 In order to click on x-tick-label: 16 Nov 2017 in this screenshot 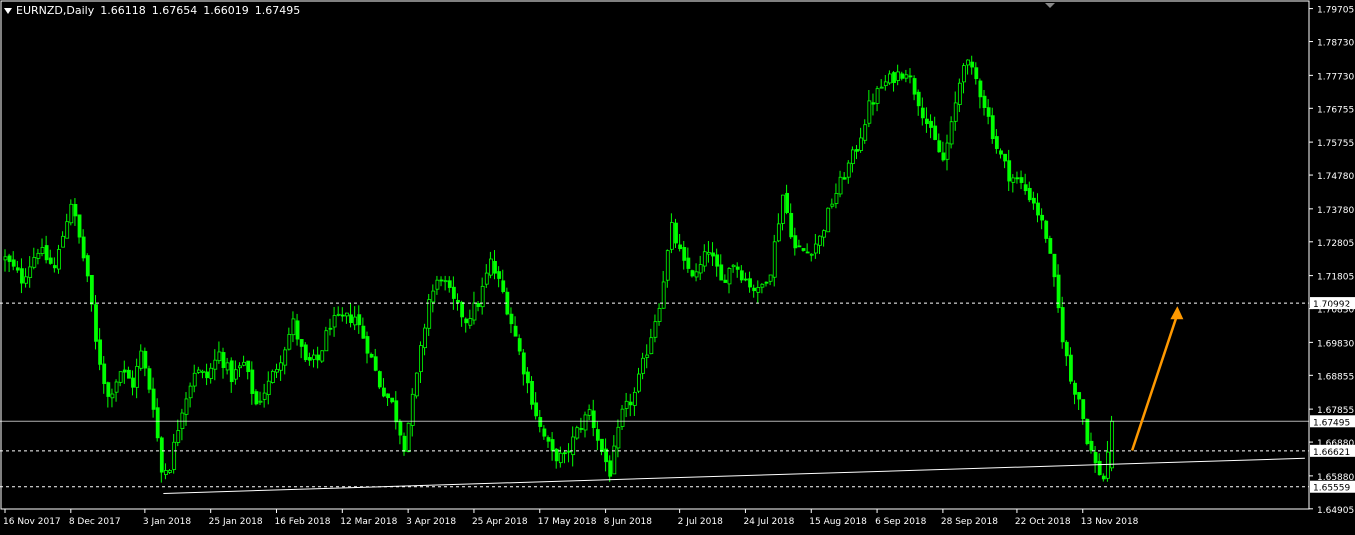, I will do `click(32, 522)`.